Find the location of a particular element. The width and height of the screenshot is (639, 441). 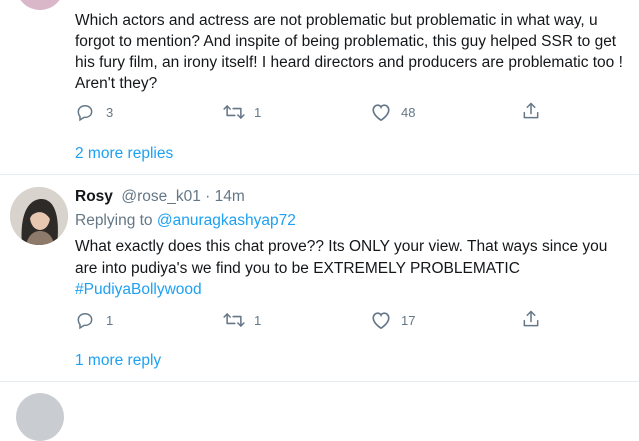

replying-prefix: Replying to is located at coordinates (114, 220).